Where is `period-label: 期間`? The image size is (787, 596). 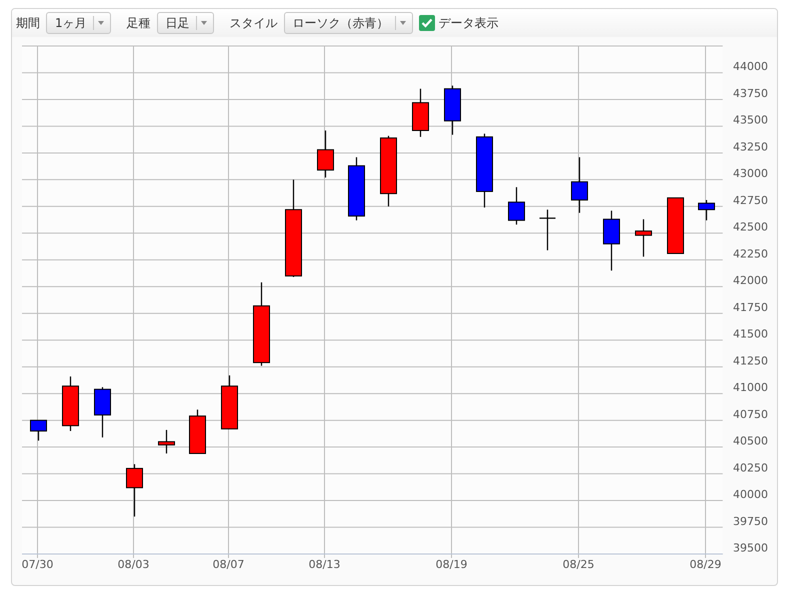
period-label: 期間 is located at coordinates (28, 23).